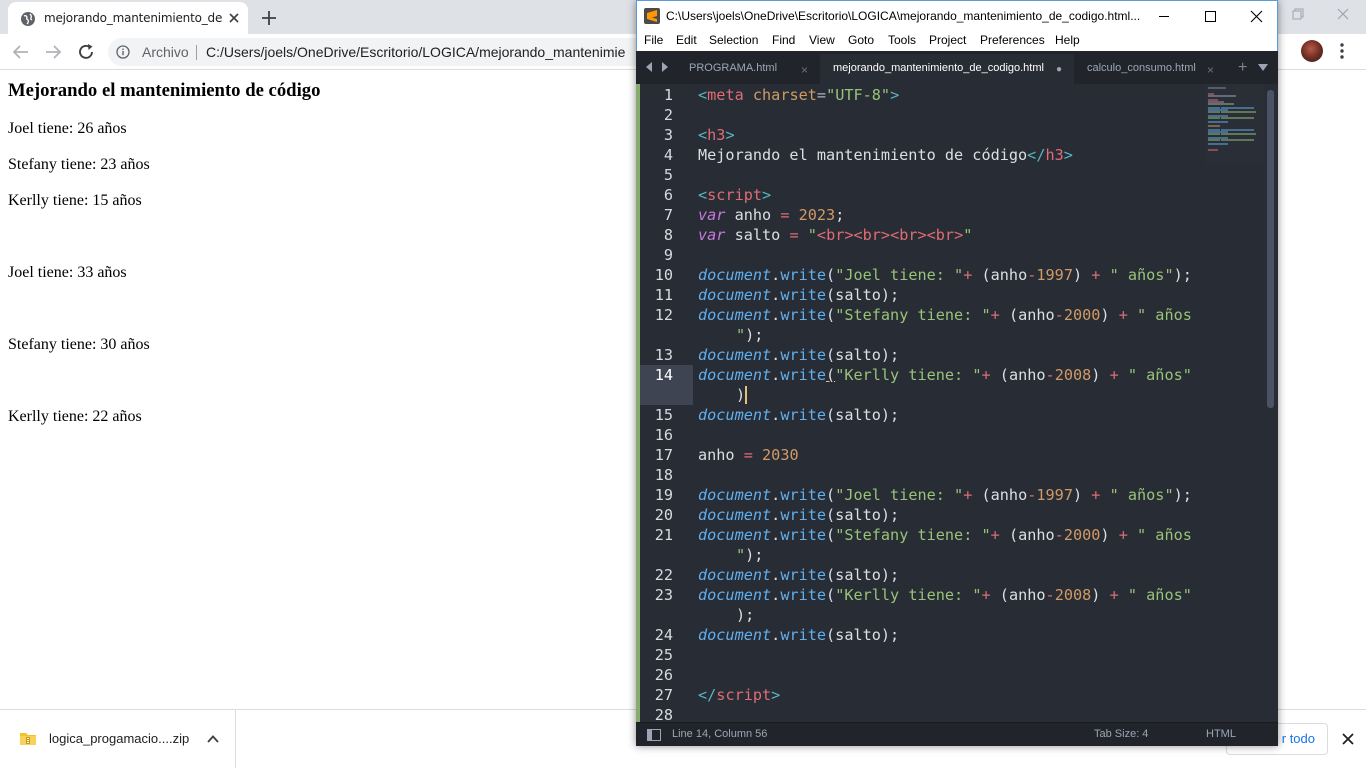 This screenshot has width=1366, height=768. I want to click on code-text: );, so click(745, 615).